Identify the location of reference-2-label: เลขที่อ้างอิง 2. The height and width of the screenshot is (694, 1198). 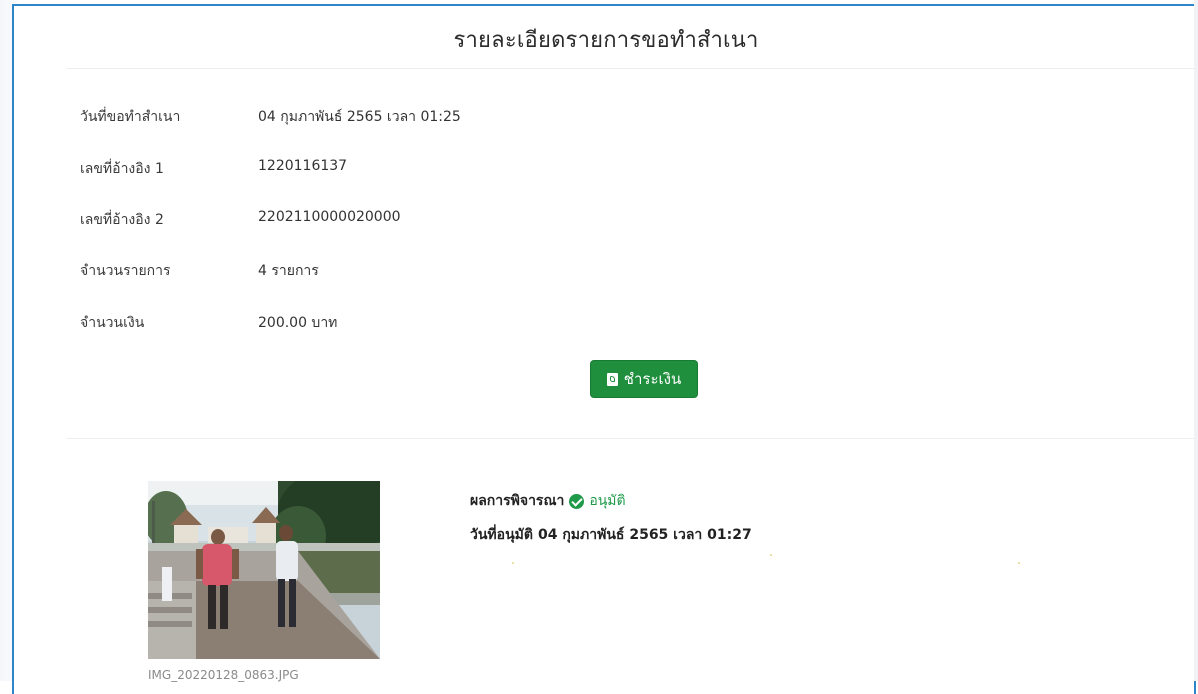
(122, 220).